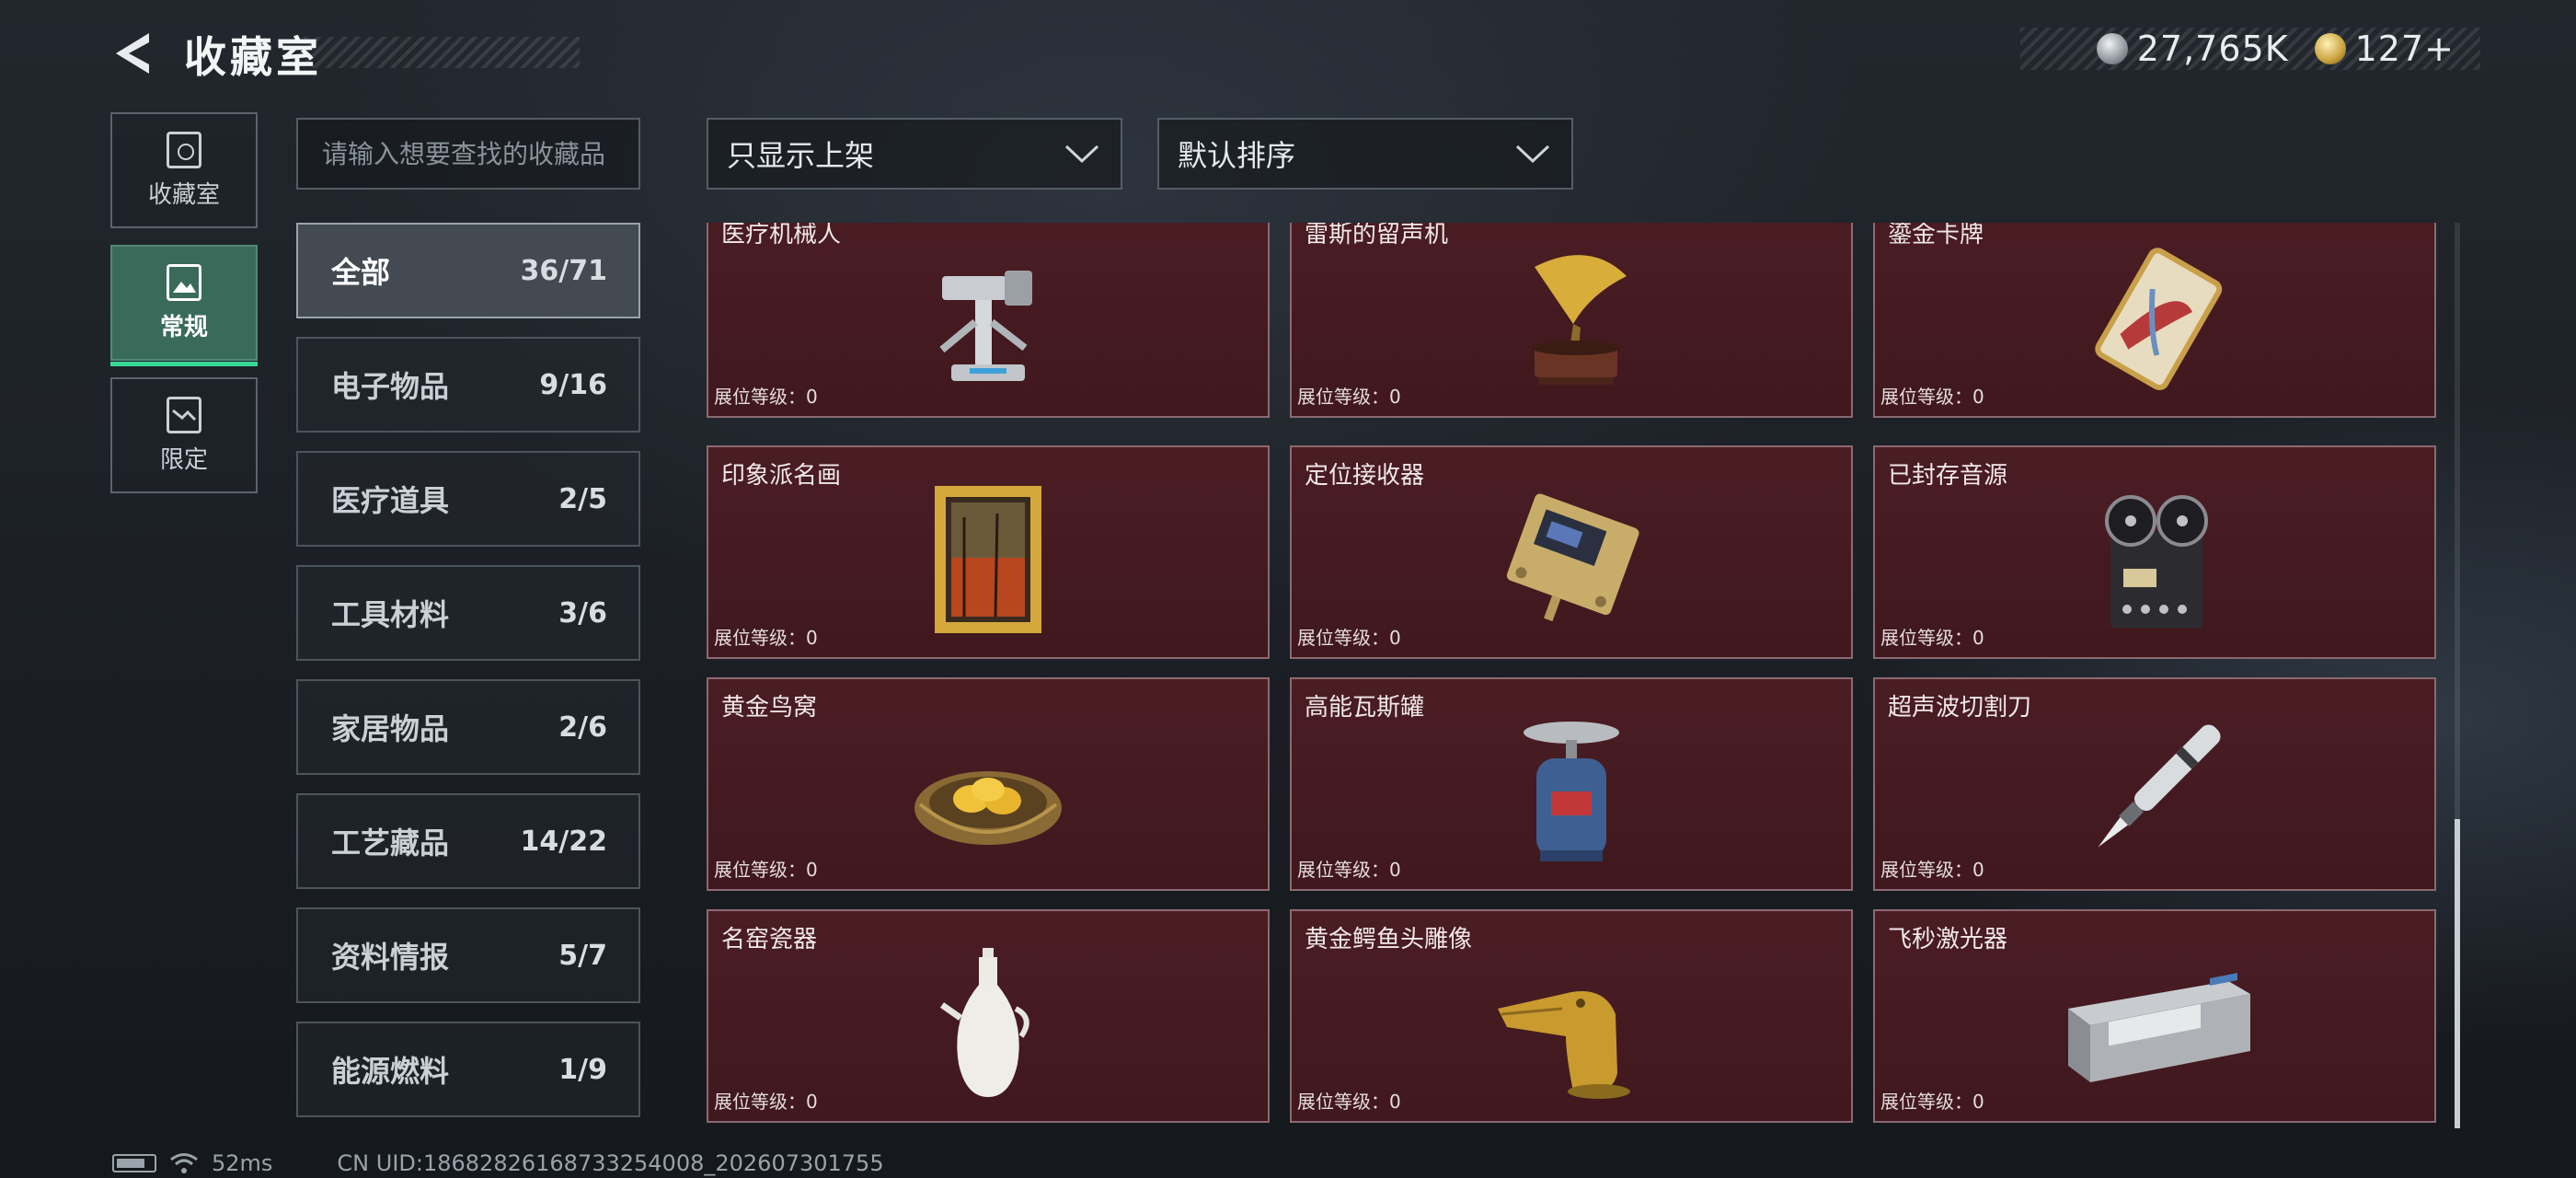  Describe the element at coordinates (390, 843) in the screenshot. I see `category-name: 工艺藏品` at that location.